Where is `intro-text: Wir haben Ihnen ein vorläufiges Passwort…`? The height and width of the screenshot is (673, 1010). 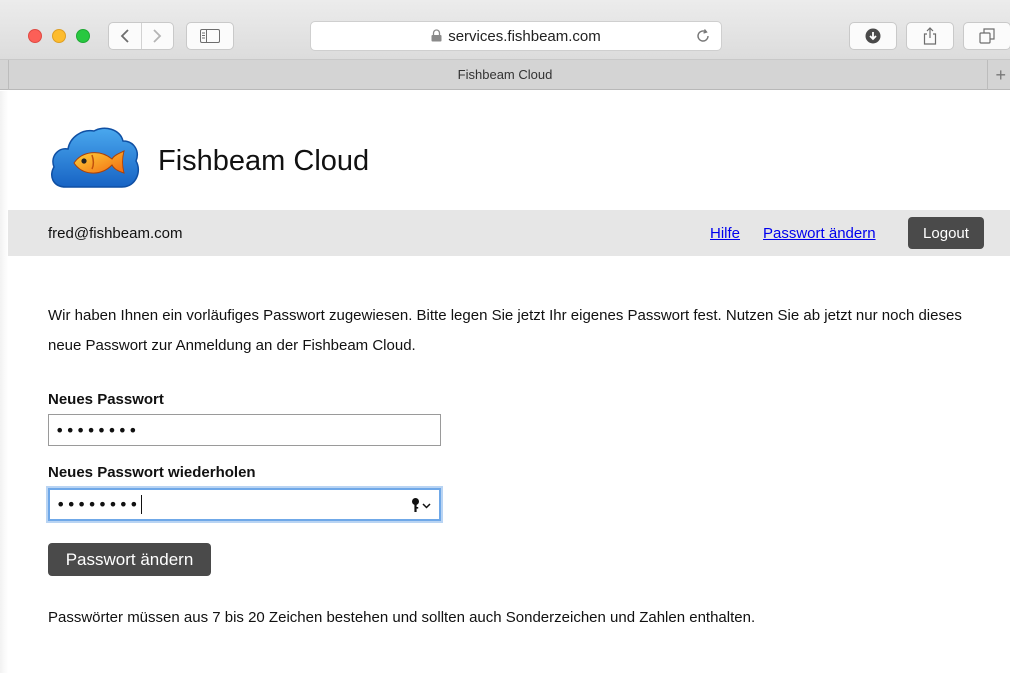 intro-text: Wir haben Ihnen ein vorläufiges Passwort… is located at coordinates (505, 330).